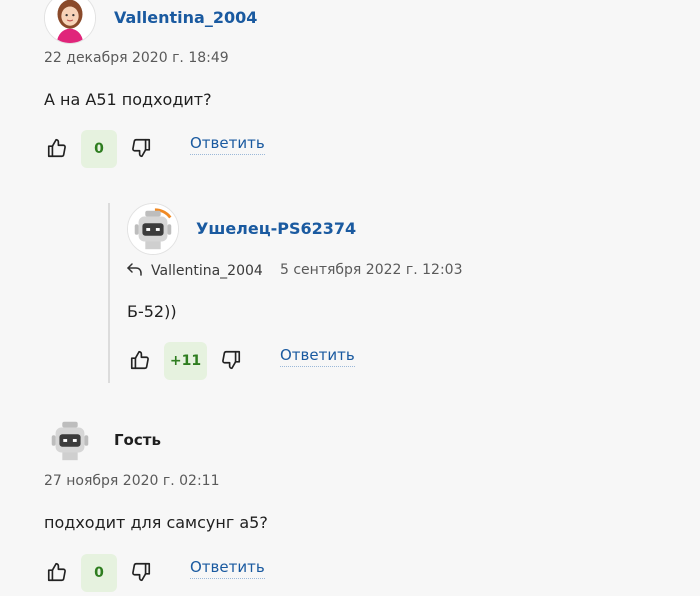  I want to click on reply-to-author: Vallentina_2004, so click(207, 271).